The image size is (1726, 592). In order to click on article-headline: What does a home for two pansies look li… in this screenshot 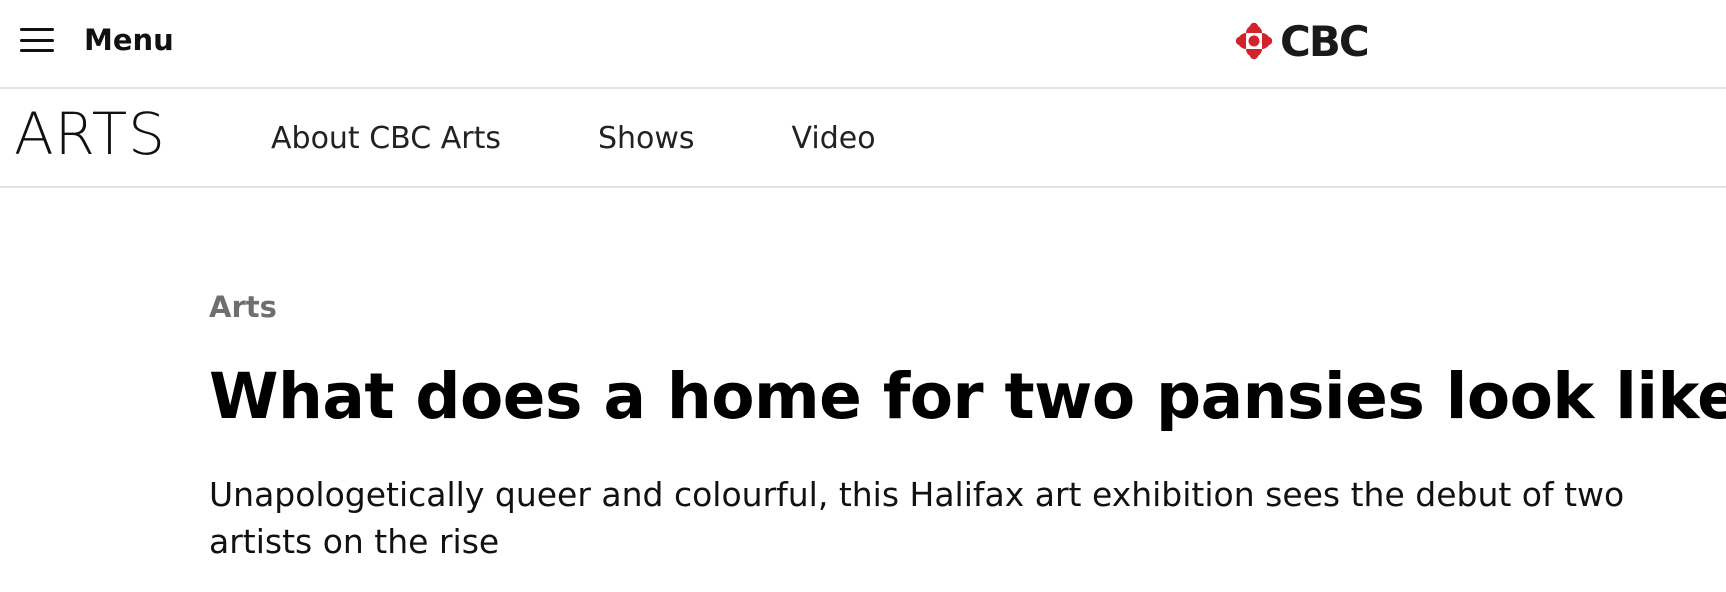, I will do `click(967, 396)`.